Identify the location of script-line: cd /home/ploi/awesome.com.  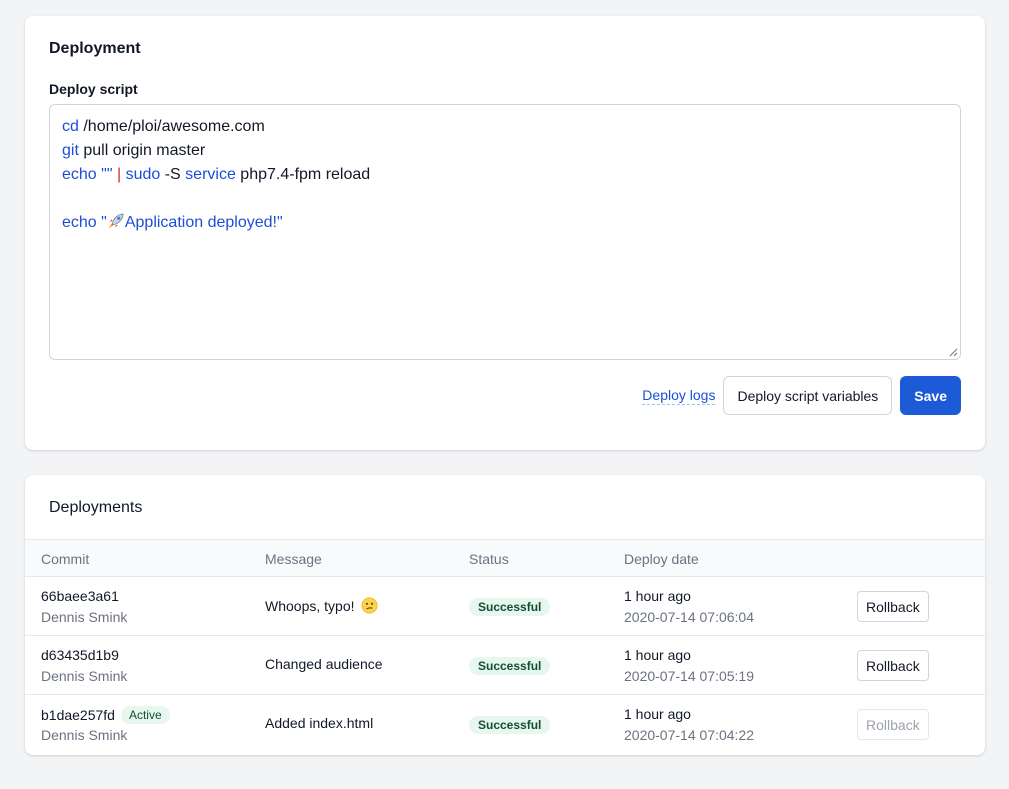
(505, 127).